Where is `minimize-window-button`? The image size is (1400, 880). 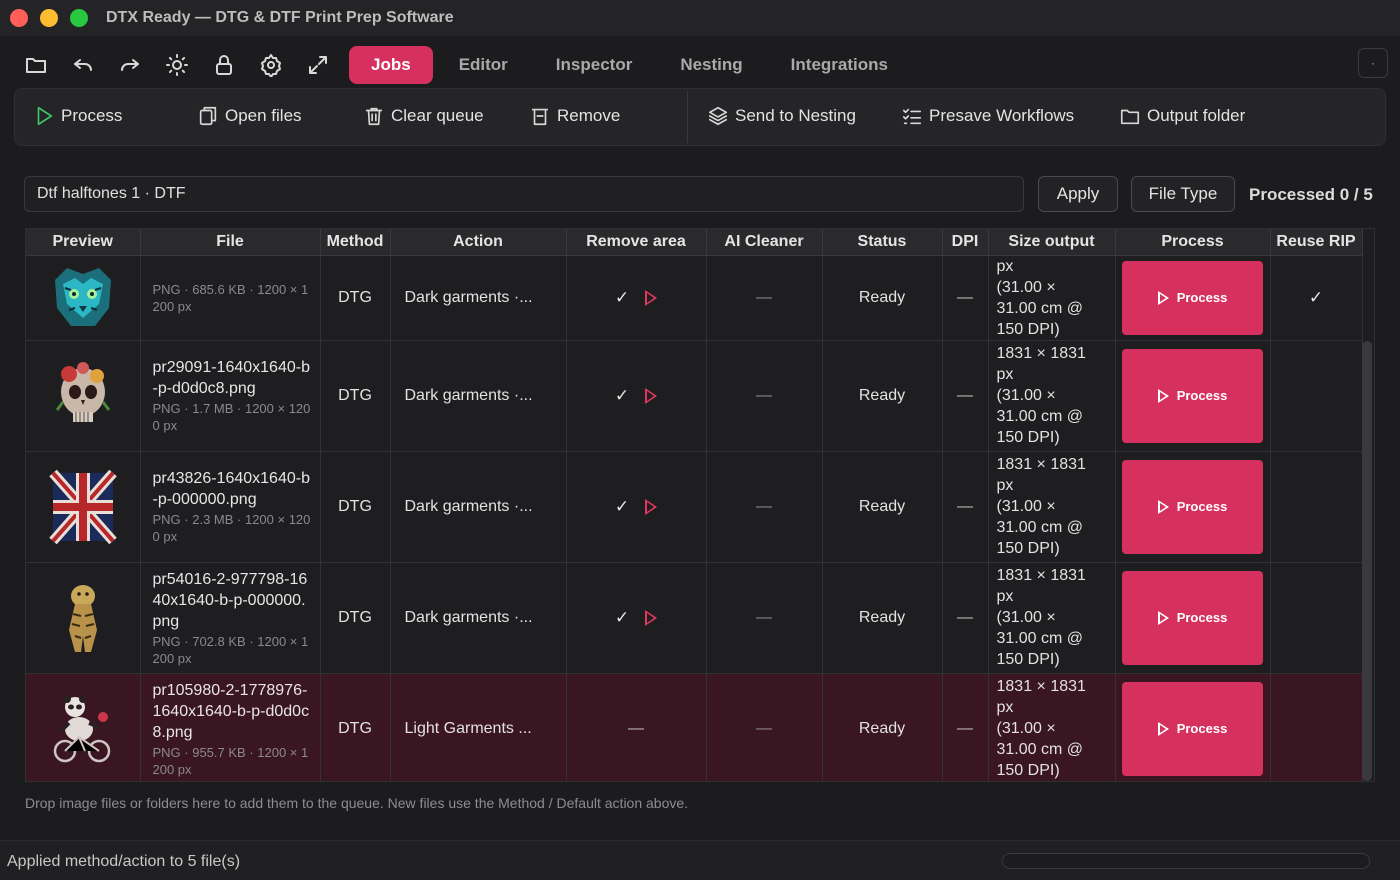
minimize-window-button is located at coordinates (49, 18).